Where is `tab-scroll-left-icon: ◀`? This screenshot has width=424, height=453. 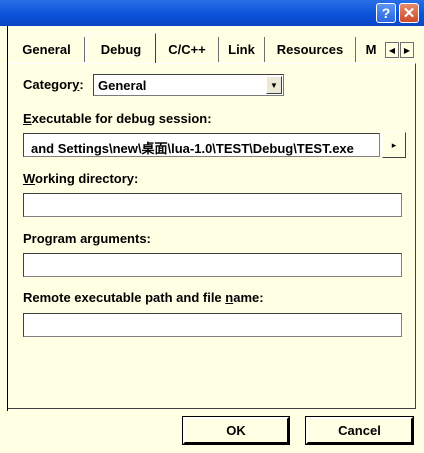
tab-scroll-left-icon: ◀ is located at coordinates (392, 50).